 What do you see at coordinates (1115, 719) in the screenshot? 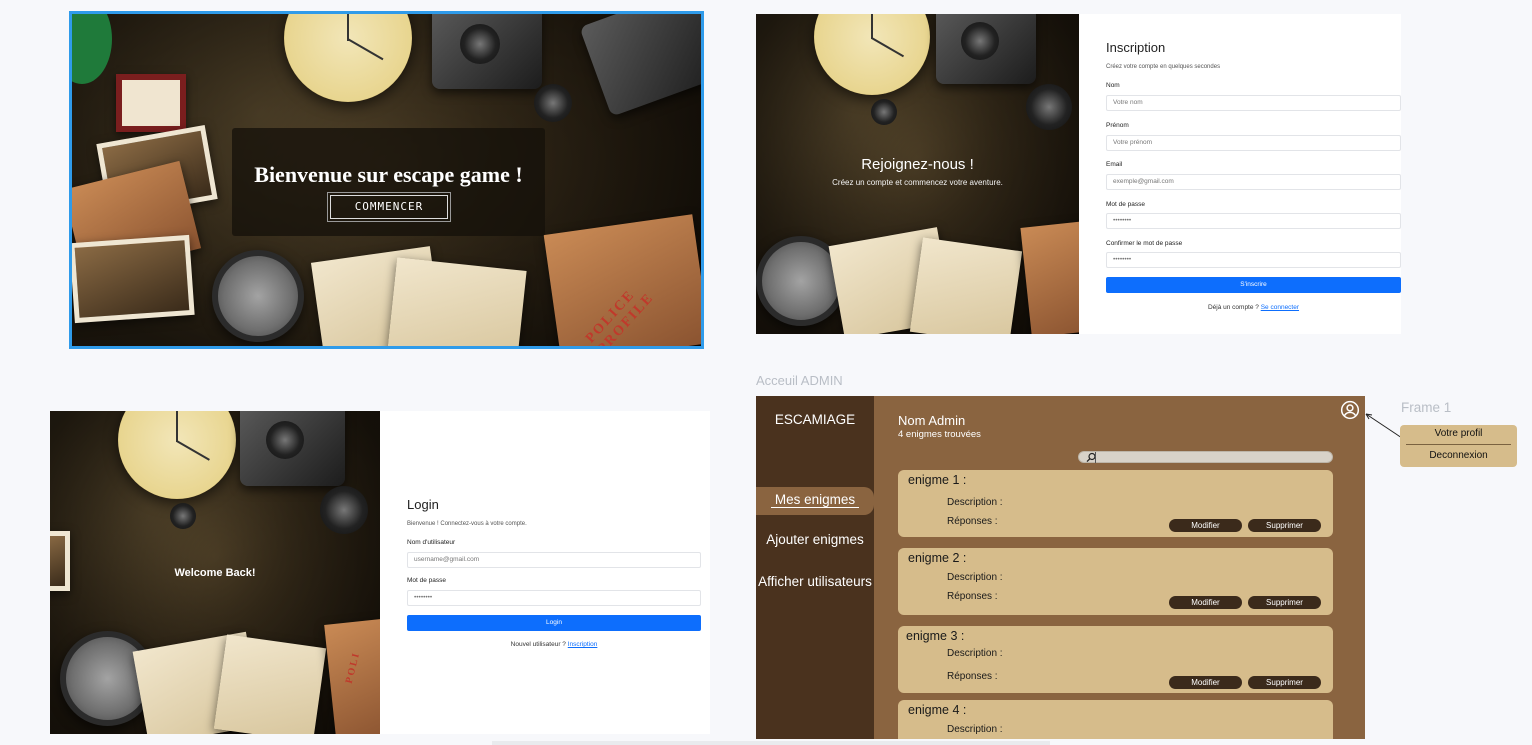
I see `enigme-card: enigme 4 : Description :` at bounding box center [1115, 719].